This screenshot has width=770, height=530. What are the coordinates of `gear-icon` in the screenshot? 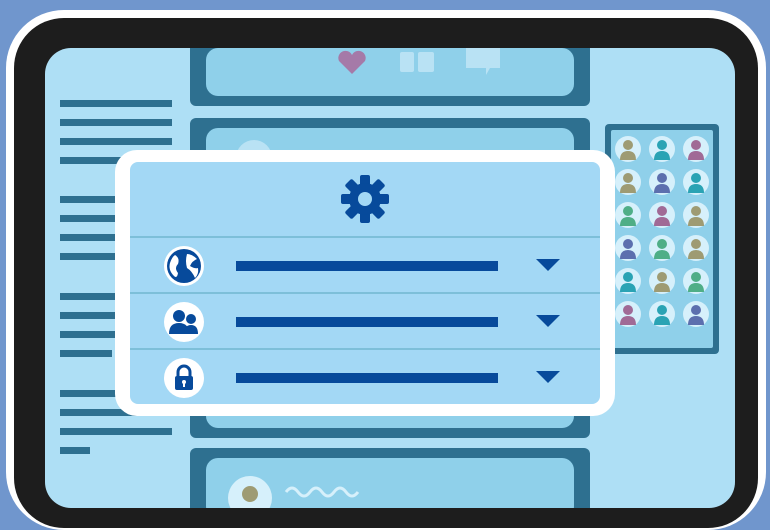 It's located at (365, 199).